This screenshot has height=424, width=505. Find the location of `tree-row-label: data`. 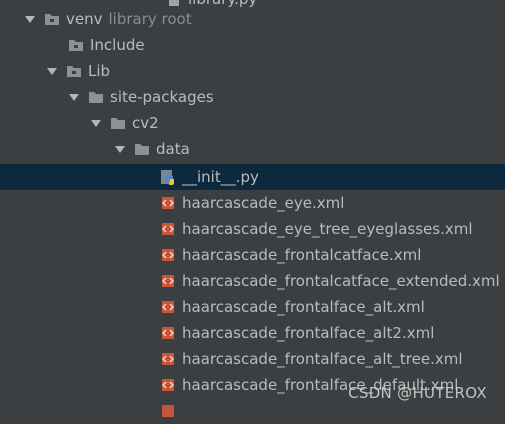

tree-row-label: data is located at coordinates (173, 149).